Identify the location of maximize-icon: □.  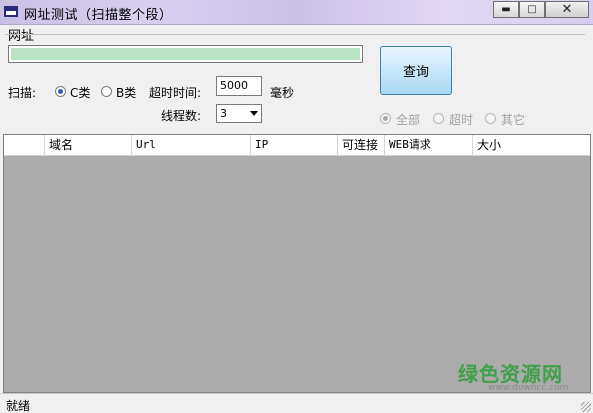
(532, 9).